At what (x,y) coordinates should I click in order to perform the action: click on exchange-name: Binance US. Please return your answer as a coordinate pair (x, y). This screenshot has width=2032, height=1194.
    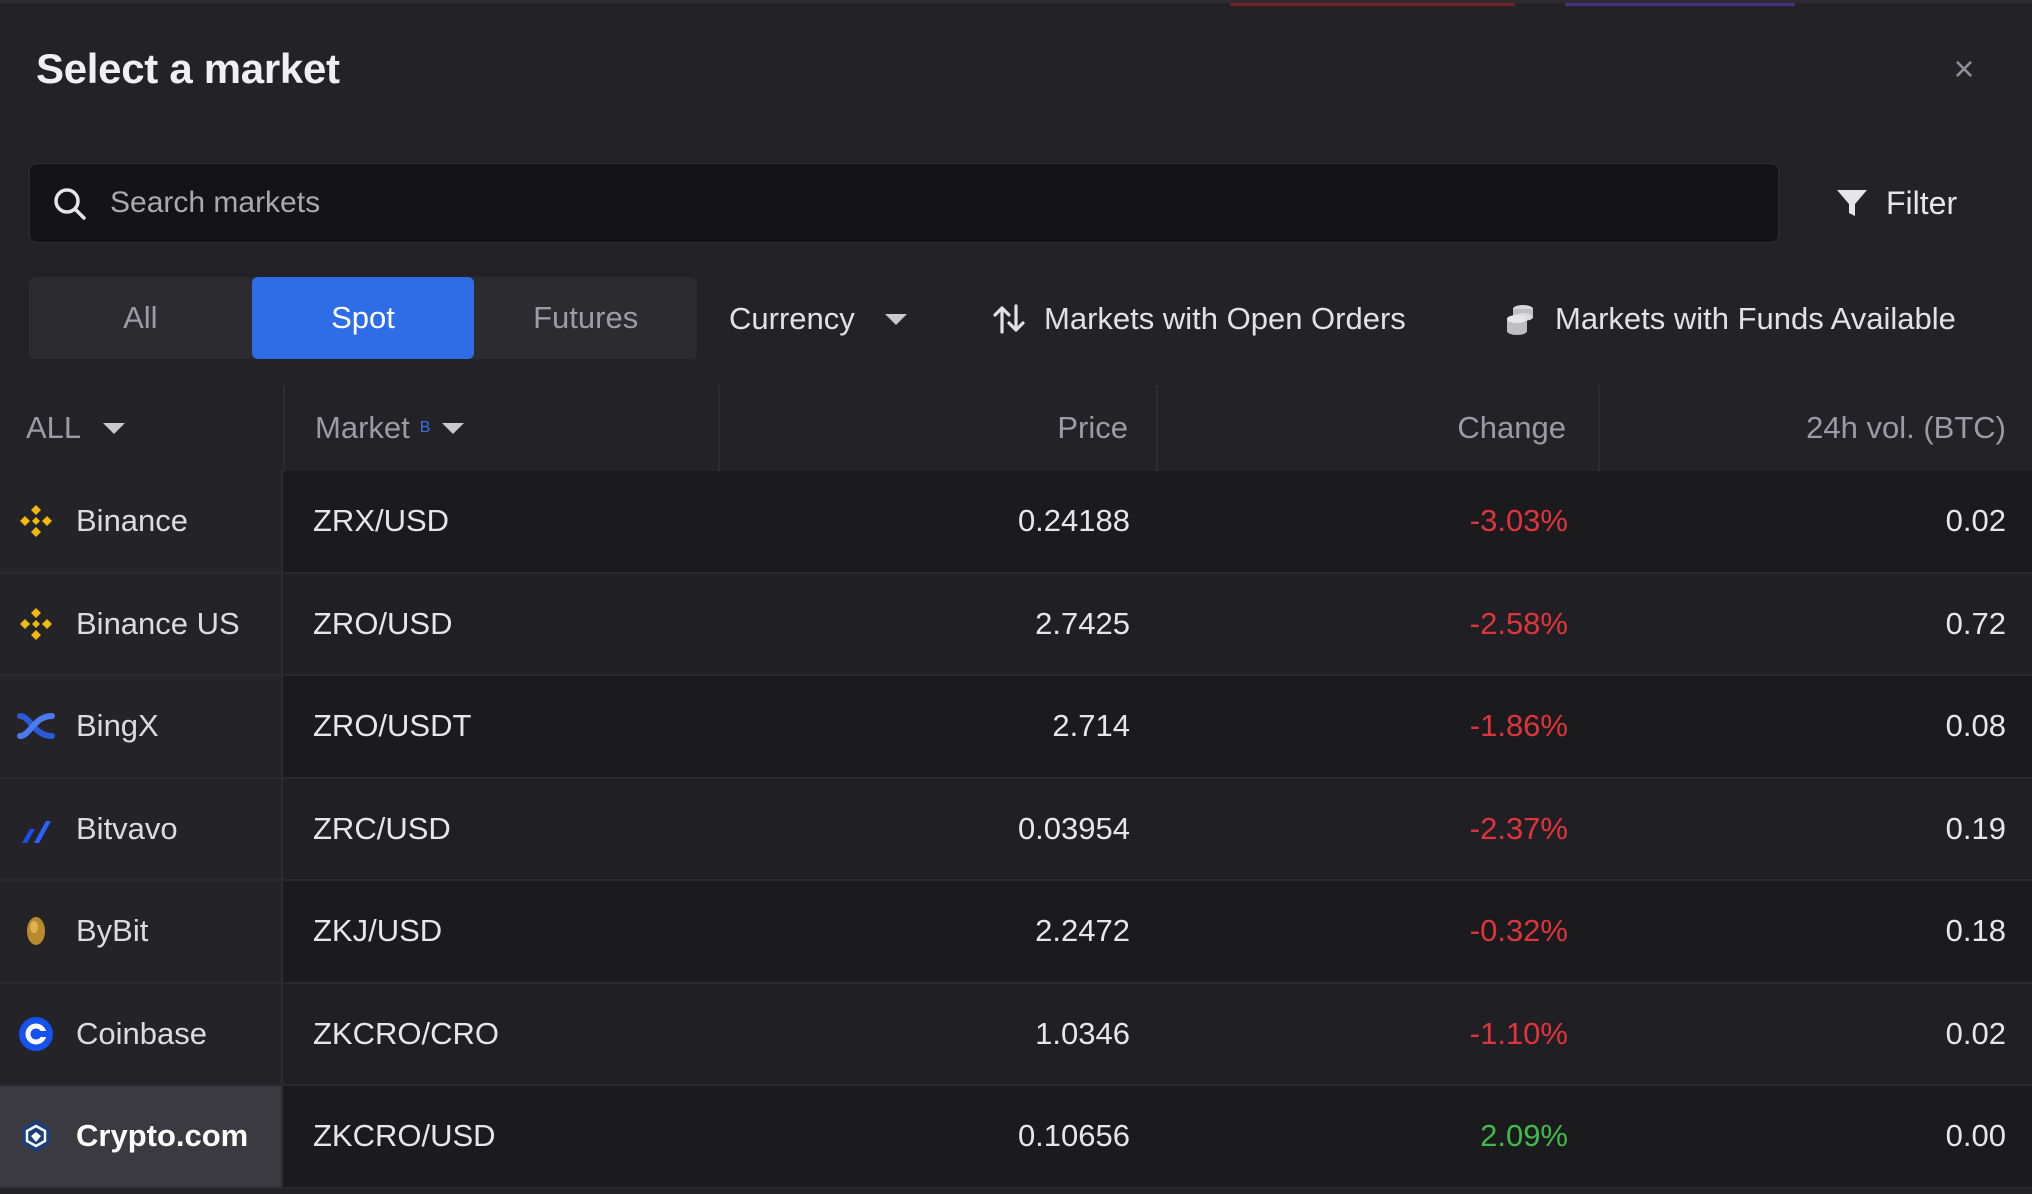
    Looking at the image, I should click on (158, 623).